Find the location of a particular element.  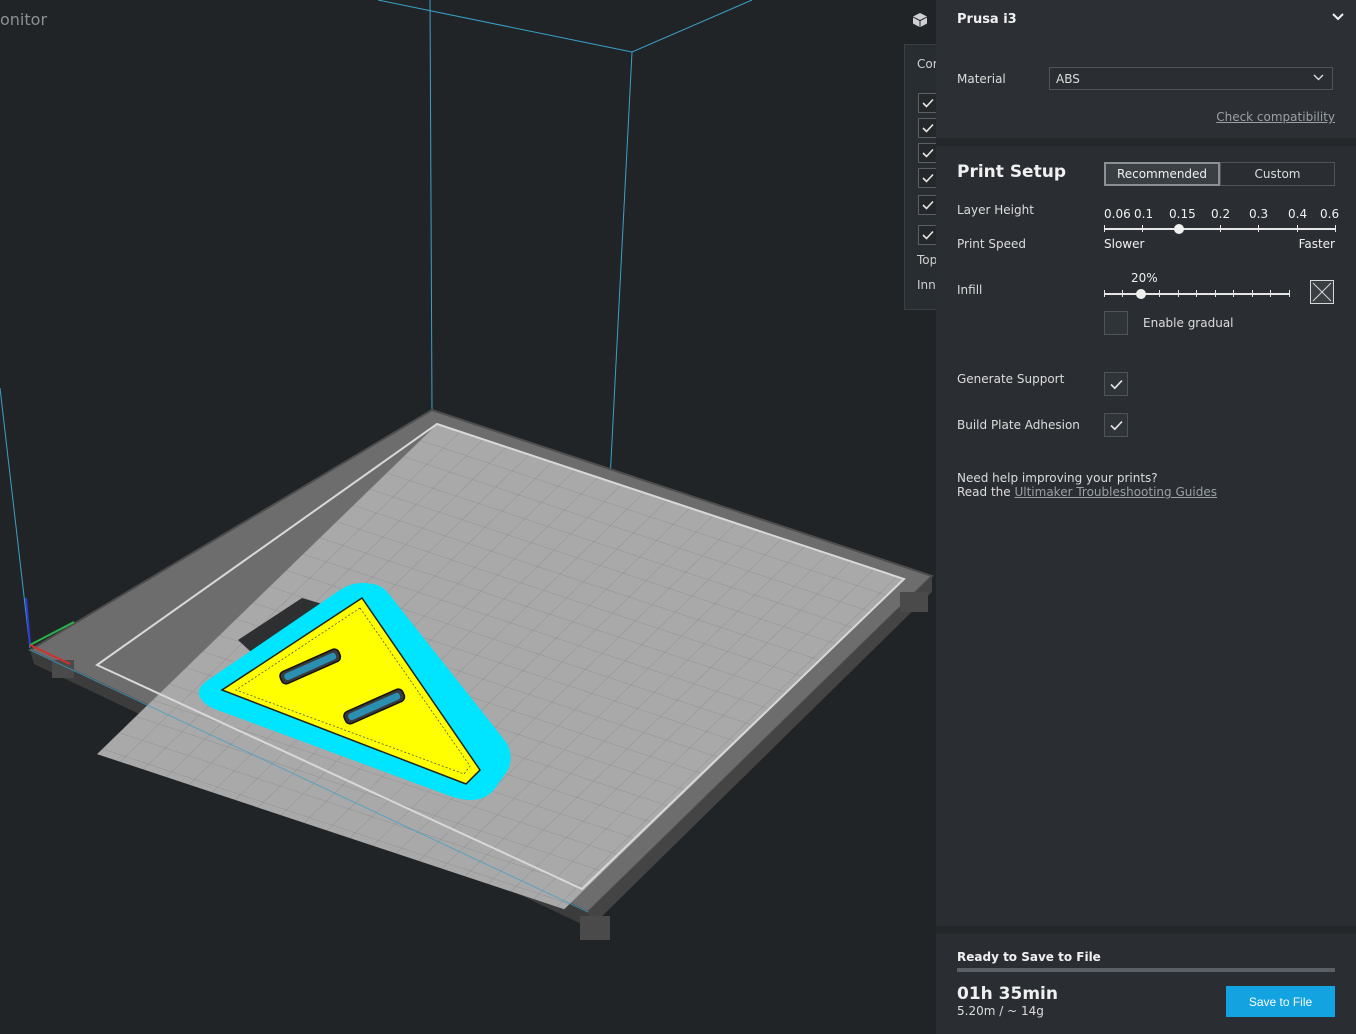

layer-height-tick-label: 0.4 is located at coordinates (1298, 214).